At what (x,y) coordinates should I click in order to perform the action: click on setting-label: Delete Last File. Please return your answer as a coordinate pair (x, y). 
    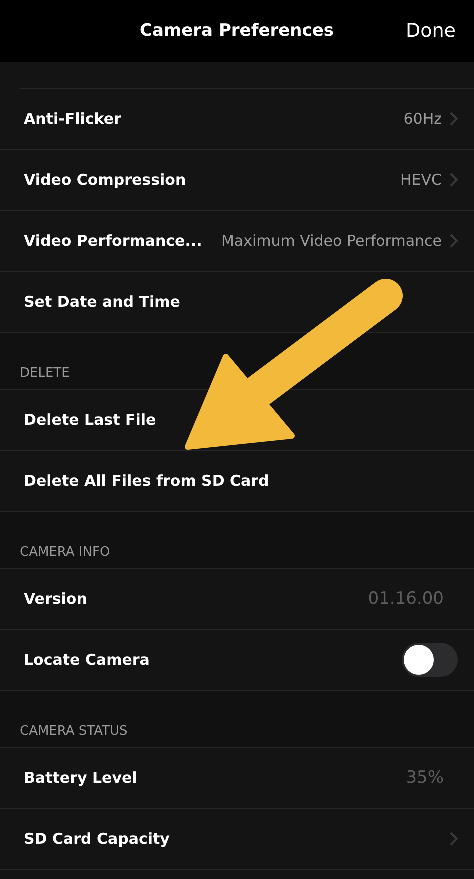
    Looking at the image, I should click on (90, 420).